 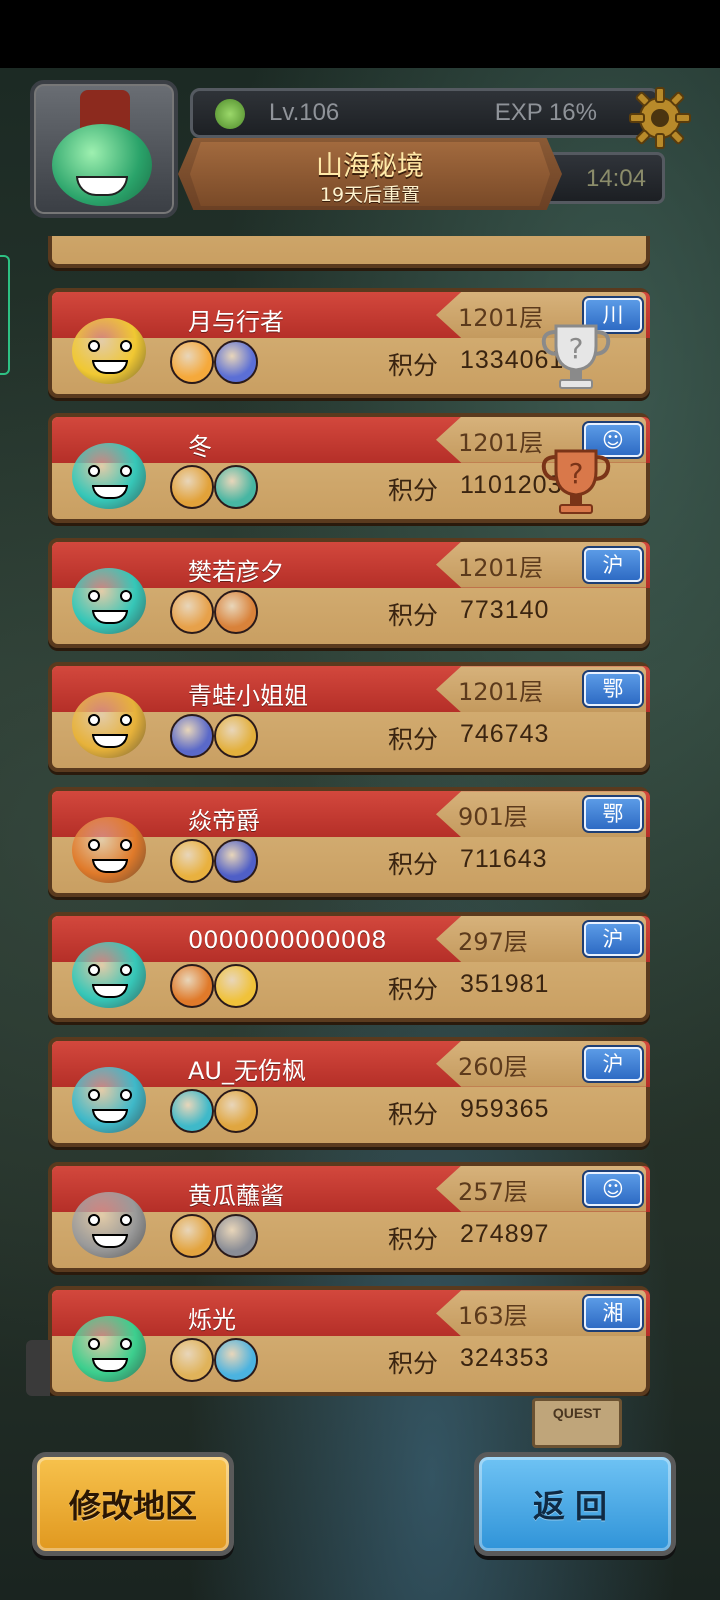 What do you see at coordinates (349, 467) in the screenshot?
I see `list-item: 冬 1201层 ☺ 积分 1101203?` at bounding box center [349, 467].